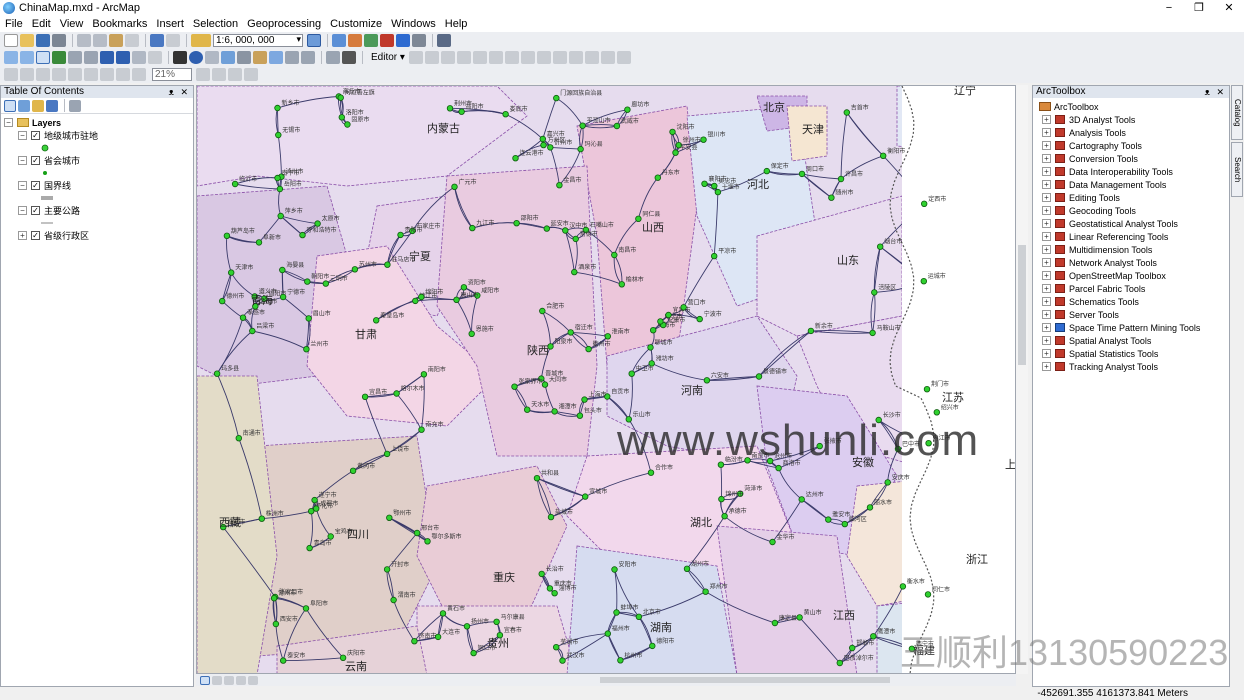  I want to click on table-of-contents-icon, so click(339, 40).